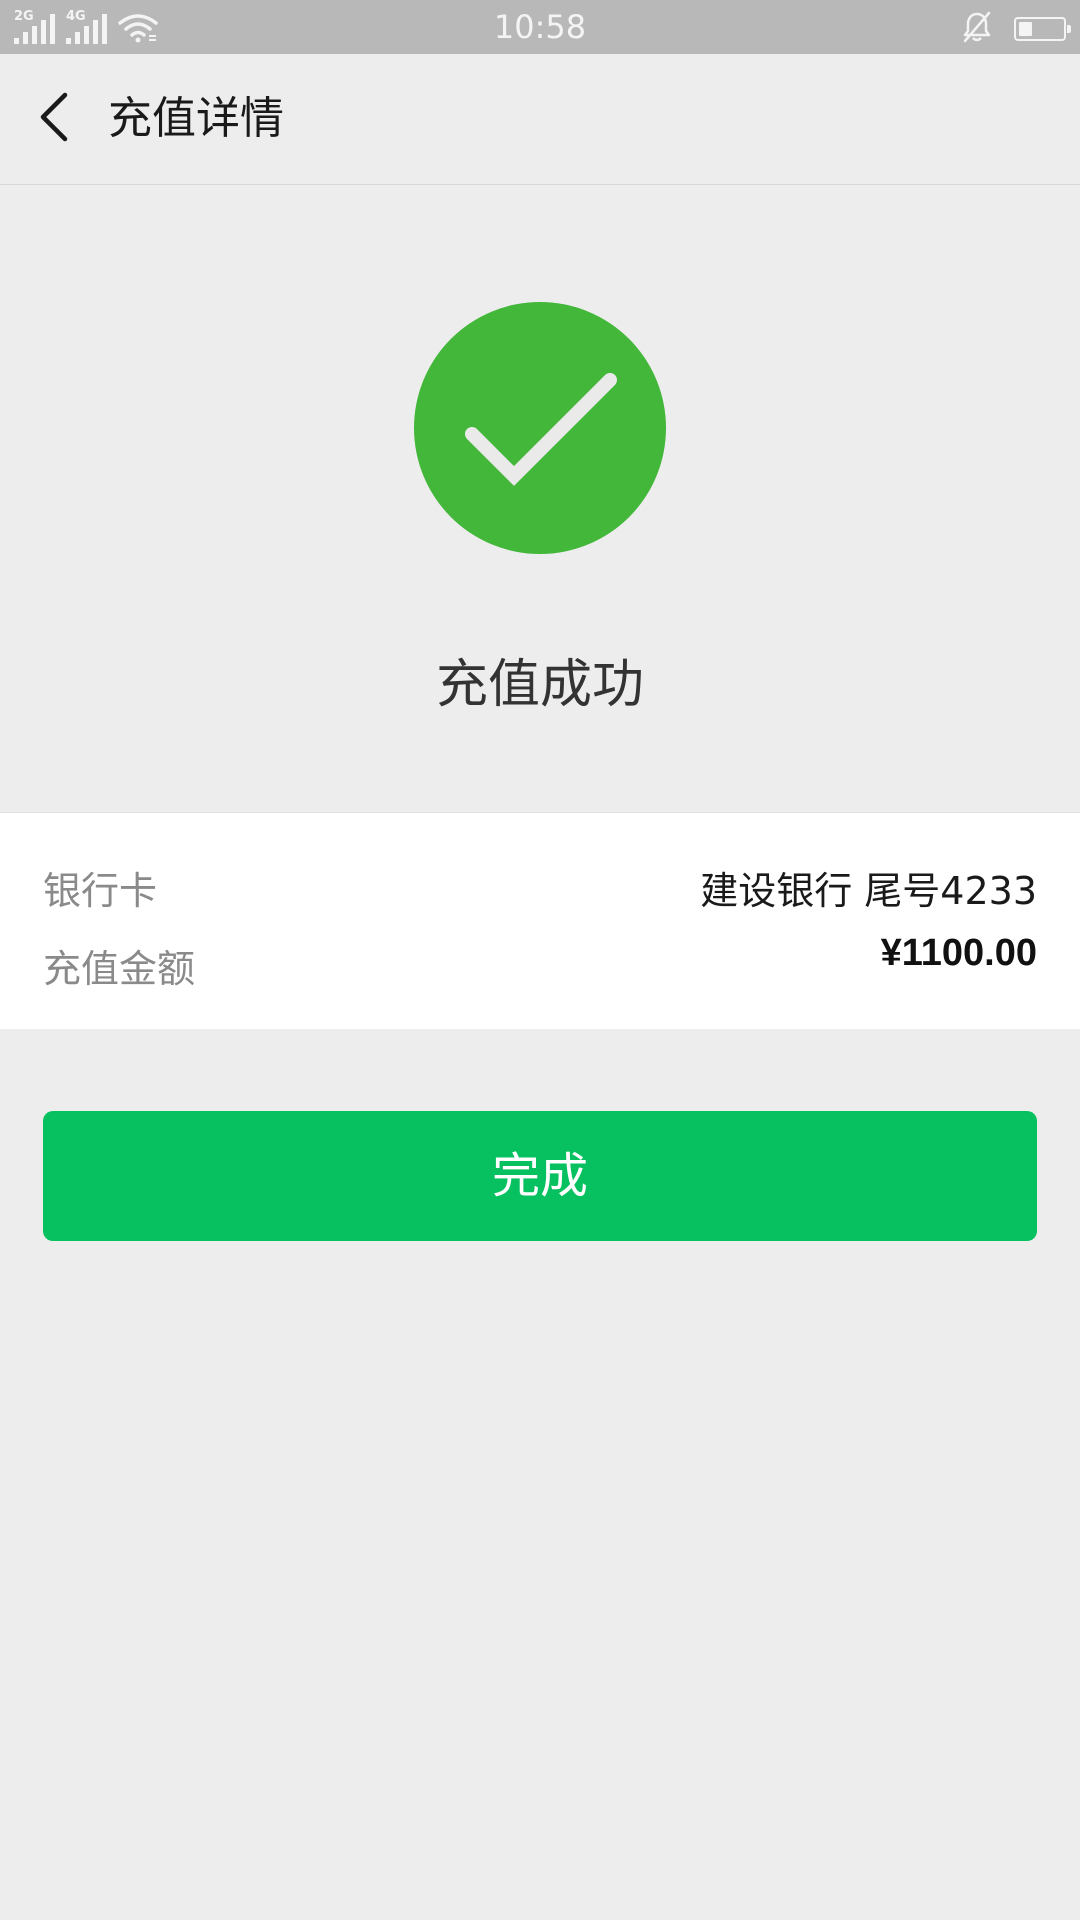 The image size is (1080, 1920). Describe the element at coordinates (539, 685) in the screenshot. I see `success-message: 充值成功` at that location.